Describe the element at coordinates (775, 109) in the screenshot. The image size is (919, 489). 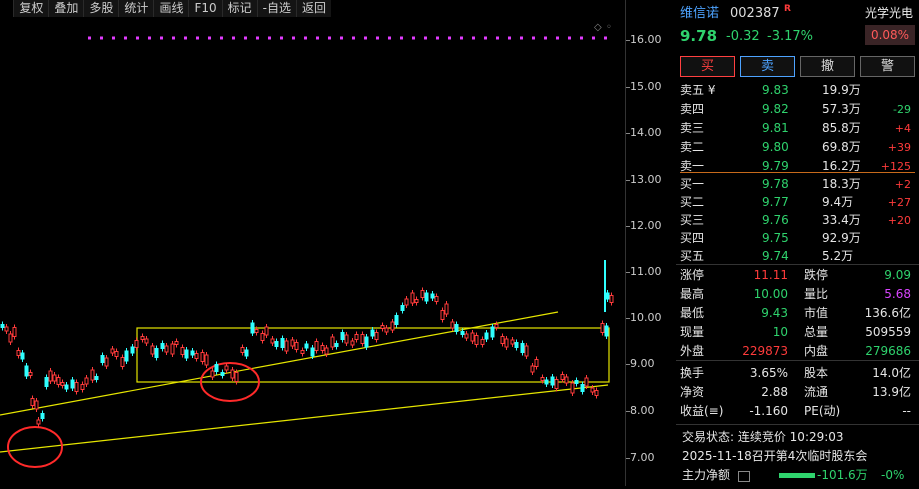
I see `level-price: 9.82` at that location.